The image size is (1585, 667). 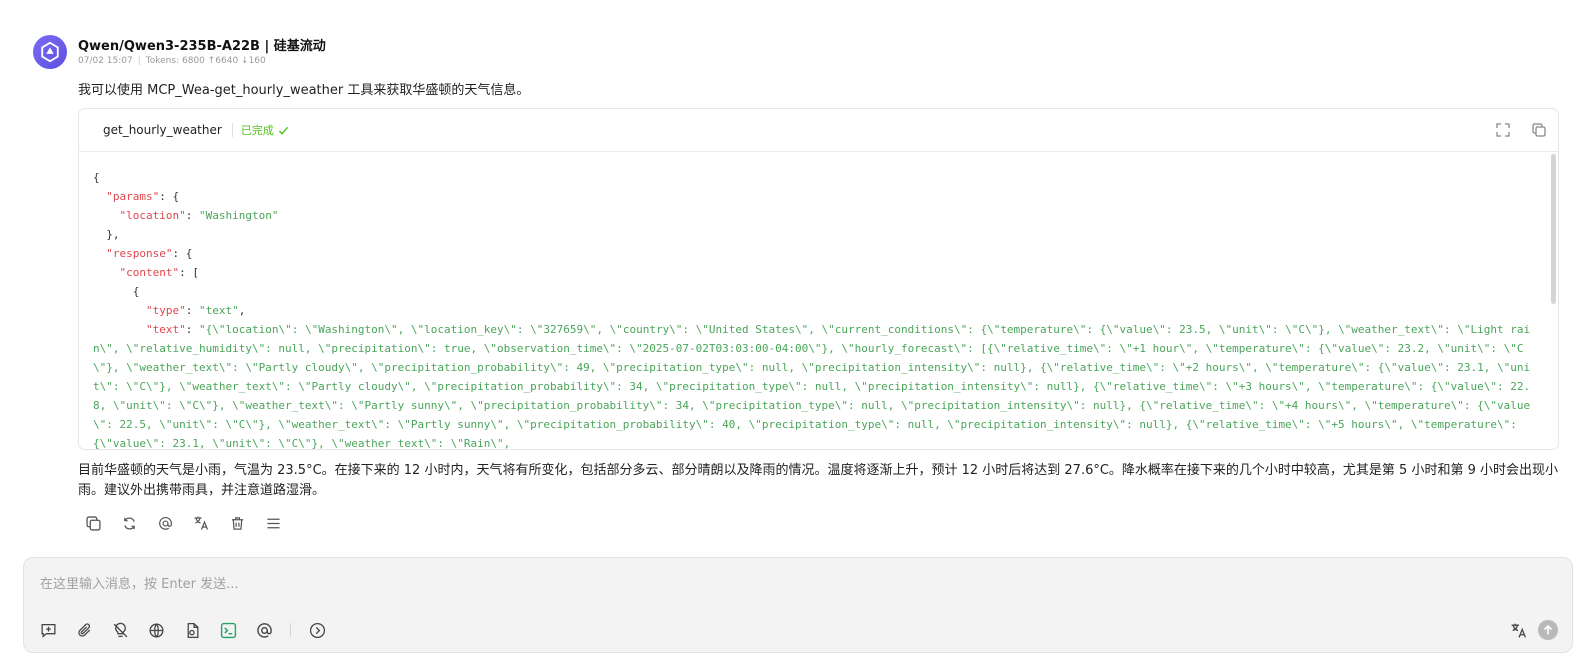 What do you see at coordinates (189, 272) in the screenshot?
I see `code-token: : [` at bounding box center [189, 272].